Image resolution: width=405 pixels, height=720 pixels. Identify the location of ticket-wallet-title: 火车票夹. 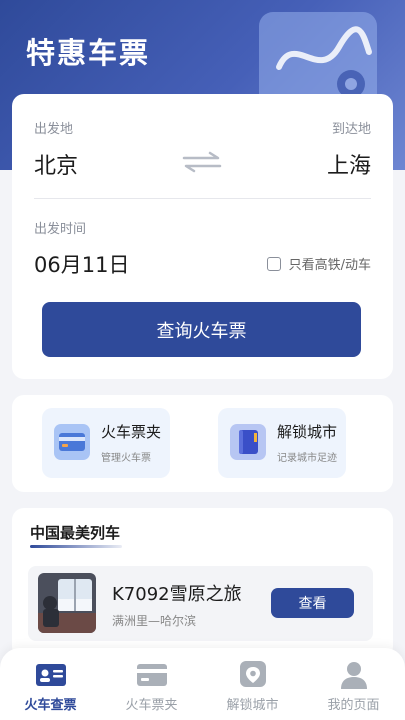
(131, 432).